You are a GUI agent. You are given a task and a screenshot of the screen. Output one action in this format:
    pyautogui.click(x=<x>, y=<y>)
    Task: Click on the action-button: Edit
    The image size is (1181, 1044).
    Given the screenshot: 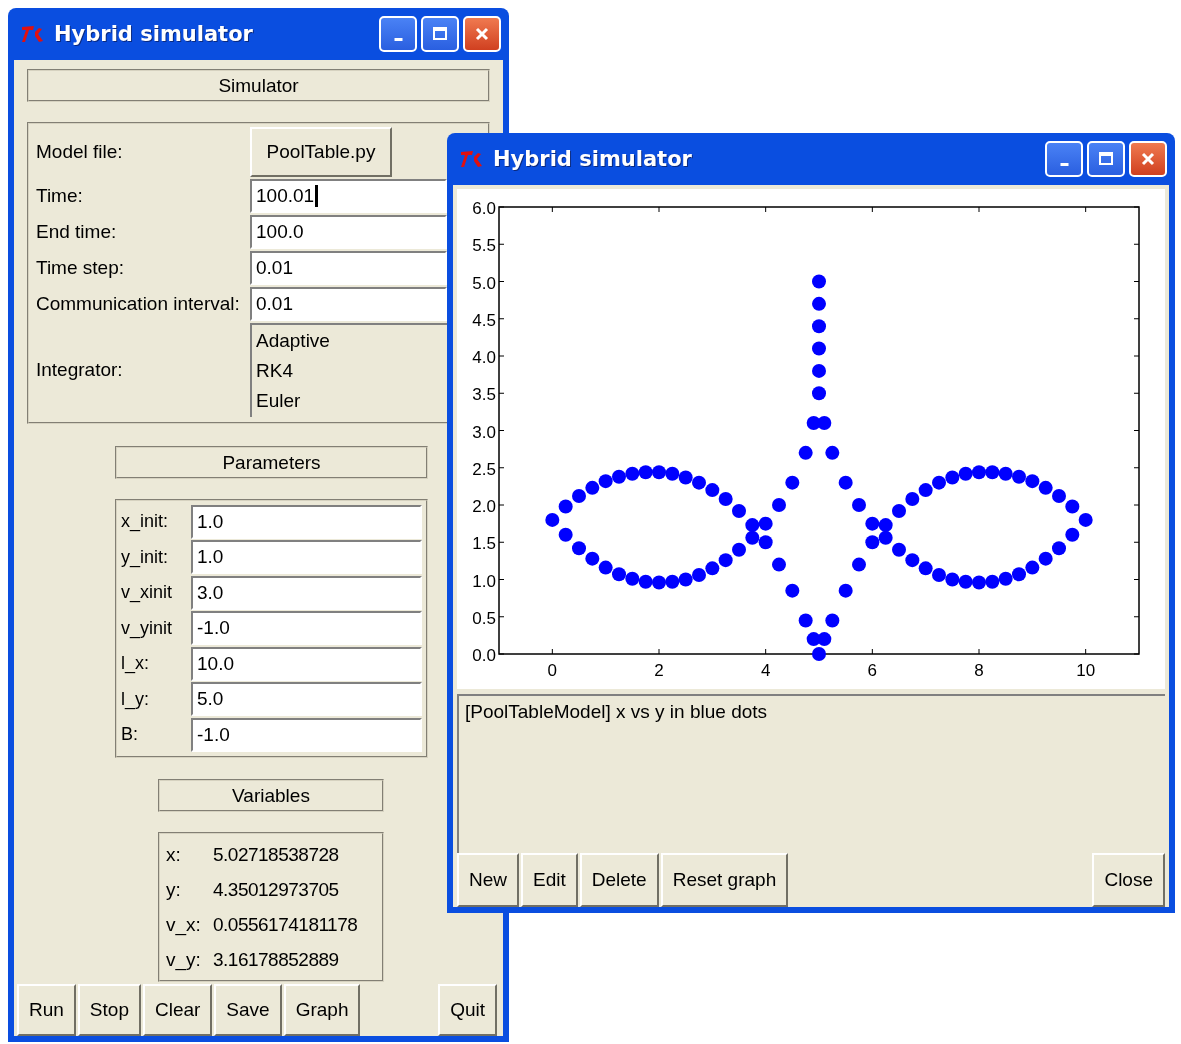 What is the action you would take?
    pyautogui.click(x=549, y=880)
    